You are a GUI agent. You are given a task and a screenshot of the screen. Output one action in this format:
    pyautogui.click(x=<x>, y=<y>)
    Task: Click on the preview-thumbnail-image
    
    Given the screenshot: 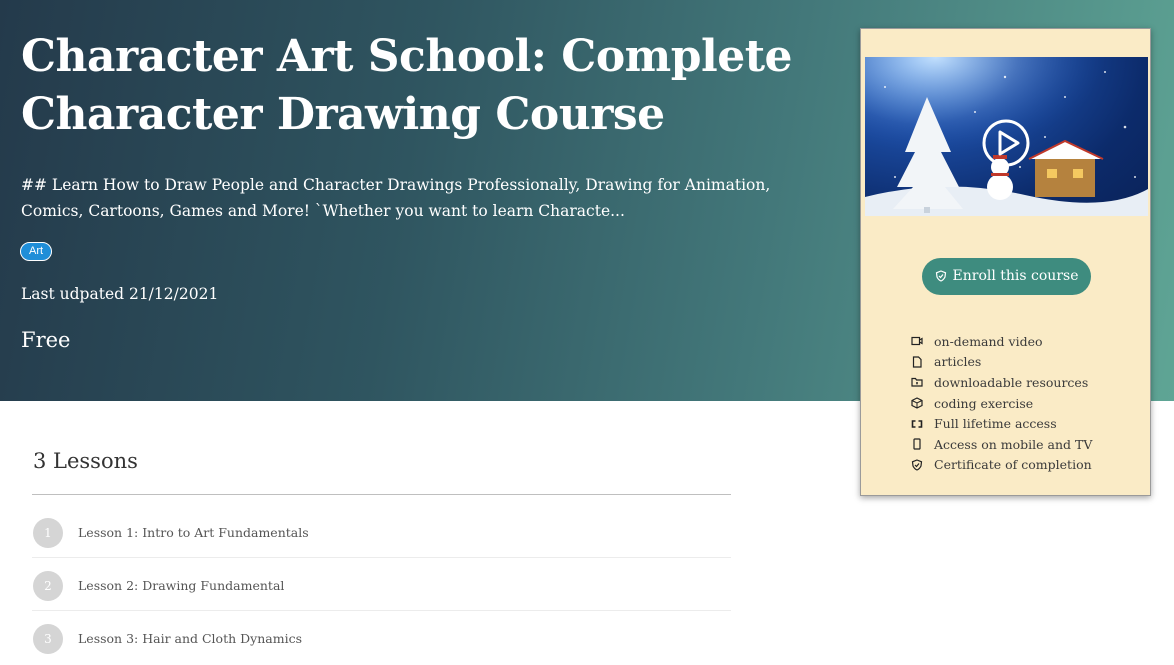 What is the action you would take?
    pyautogui.click(x=1006, y=136)
    